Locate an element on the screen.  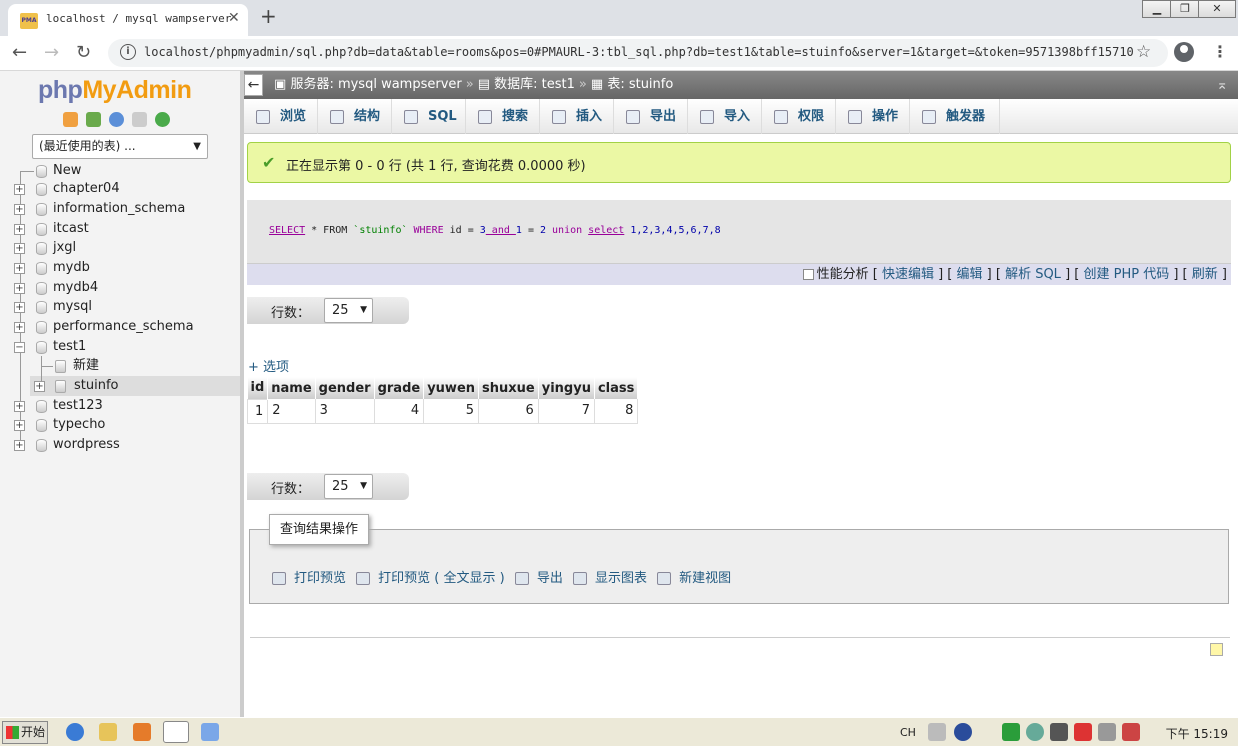
table-cell: 6 is located at coordinates (508, 411).